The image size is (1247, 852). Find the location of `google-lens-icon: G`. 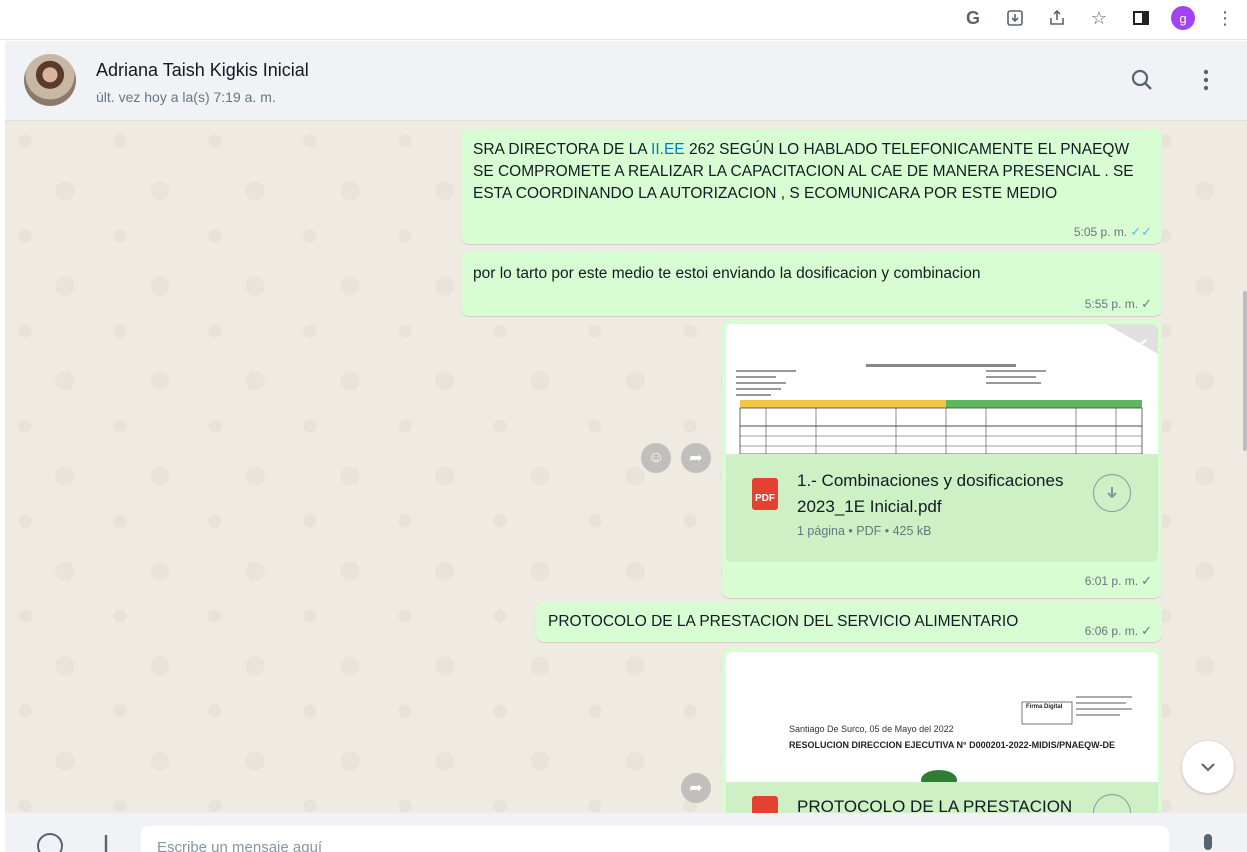

google-lens-icon: G is located at coordinates (973, 18).